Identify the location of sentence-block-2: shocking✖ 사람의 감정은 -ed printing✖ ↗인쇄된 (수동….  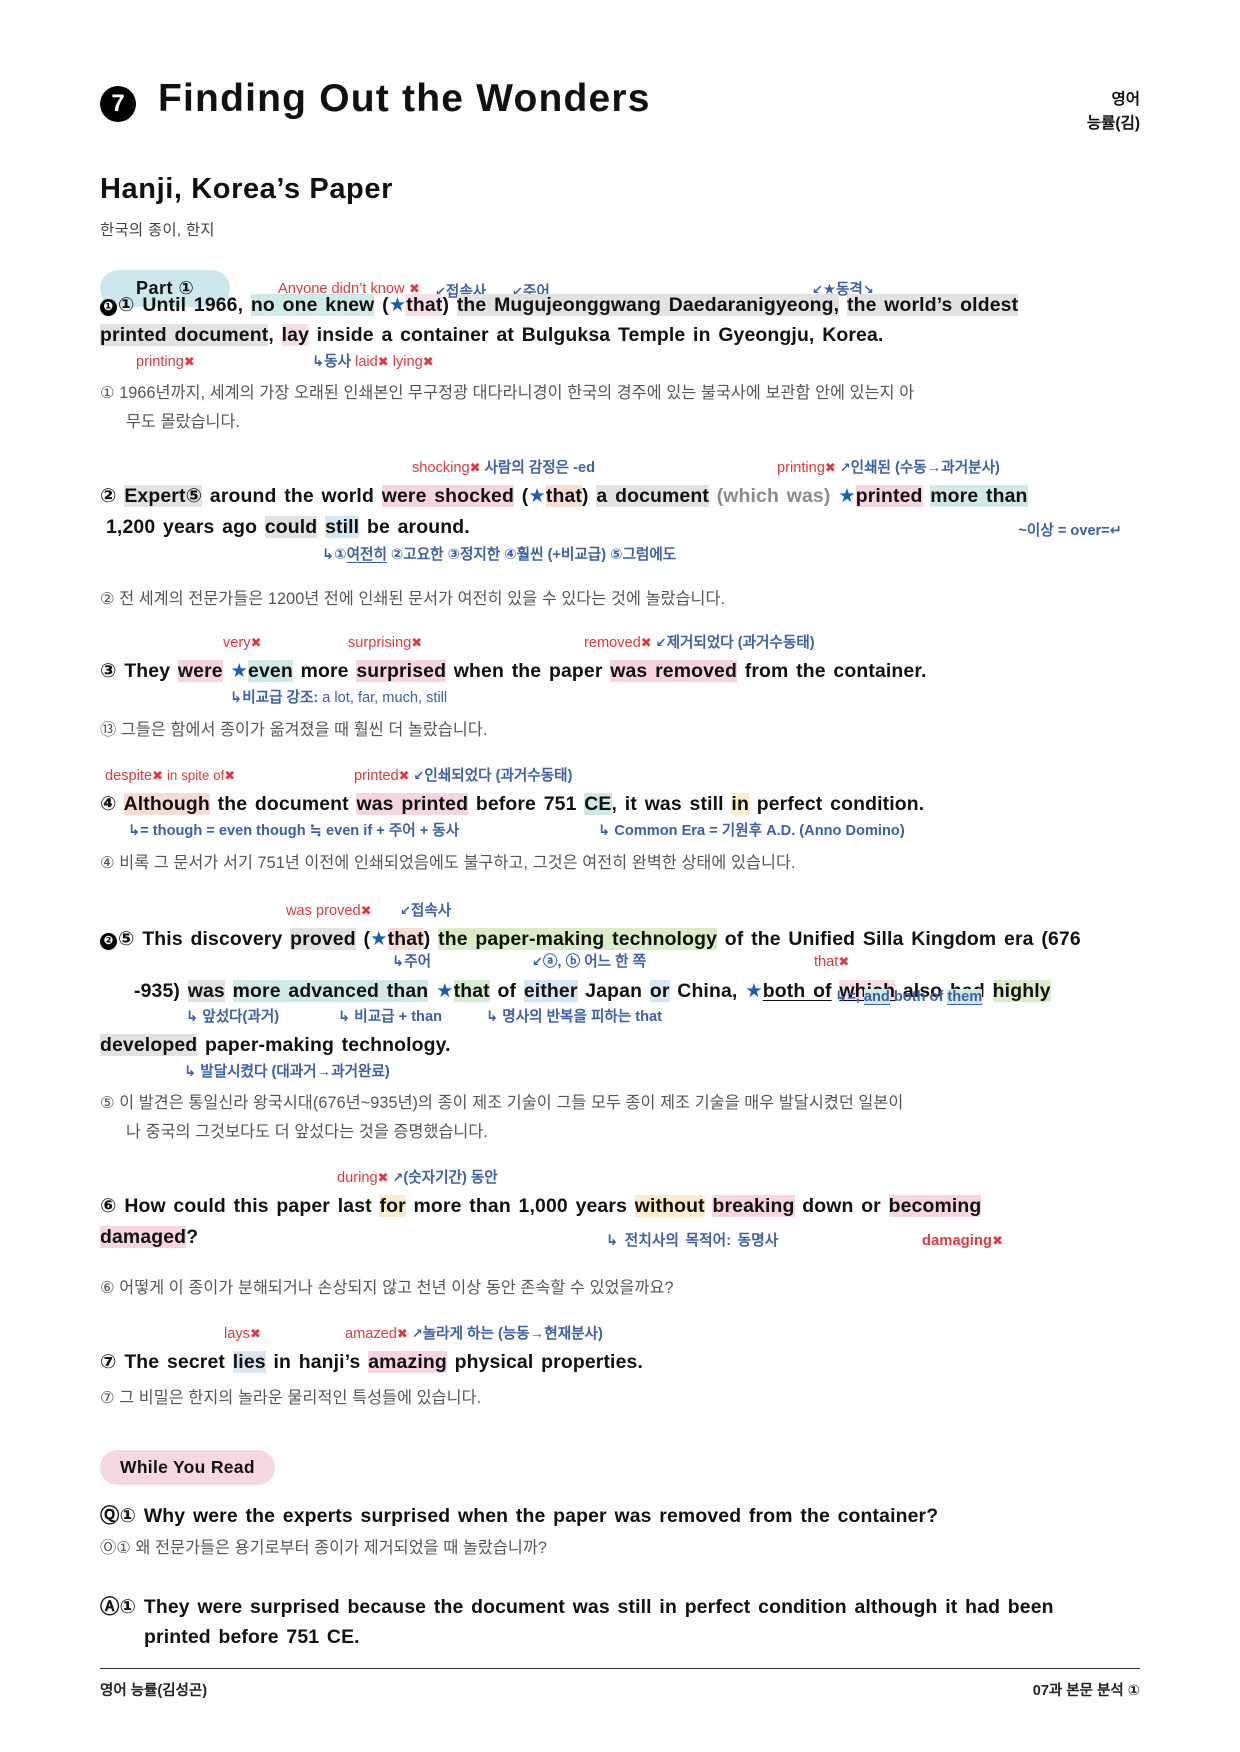
(620, 535).